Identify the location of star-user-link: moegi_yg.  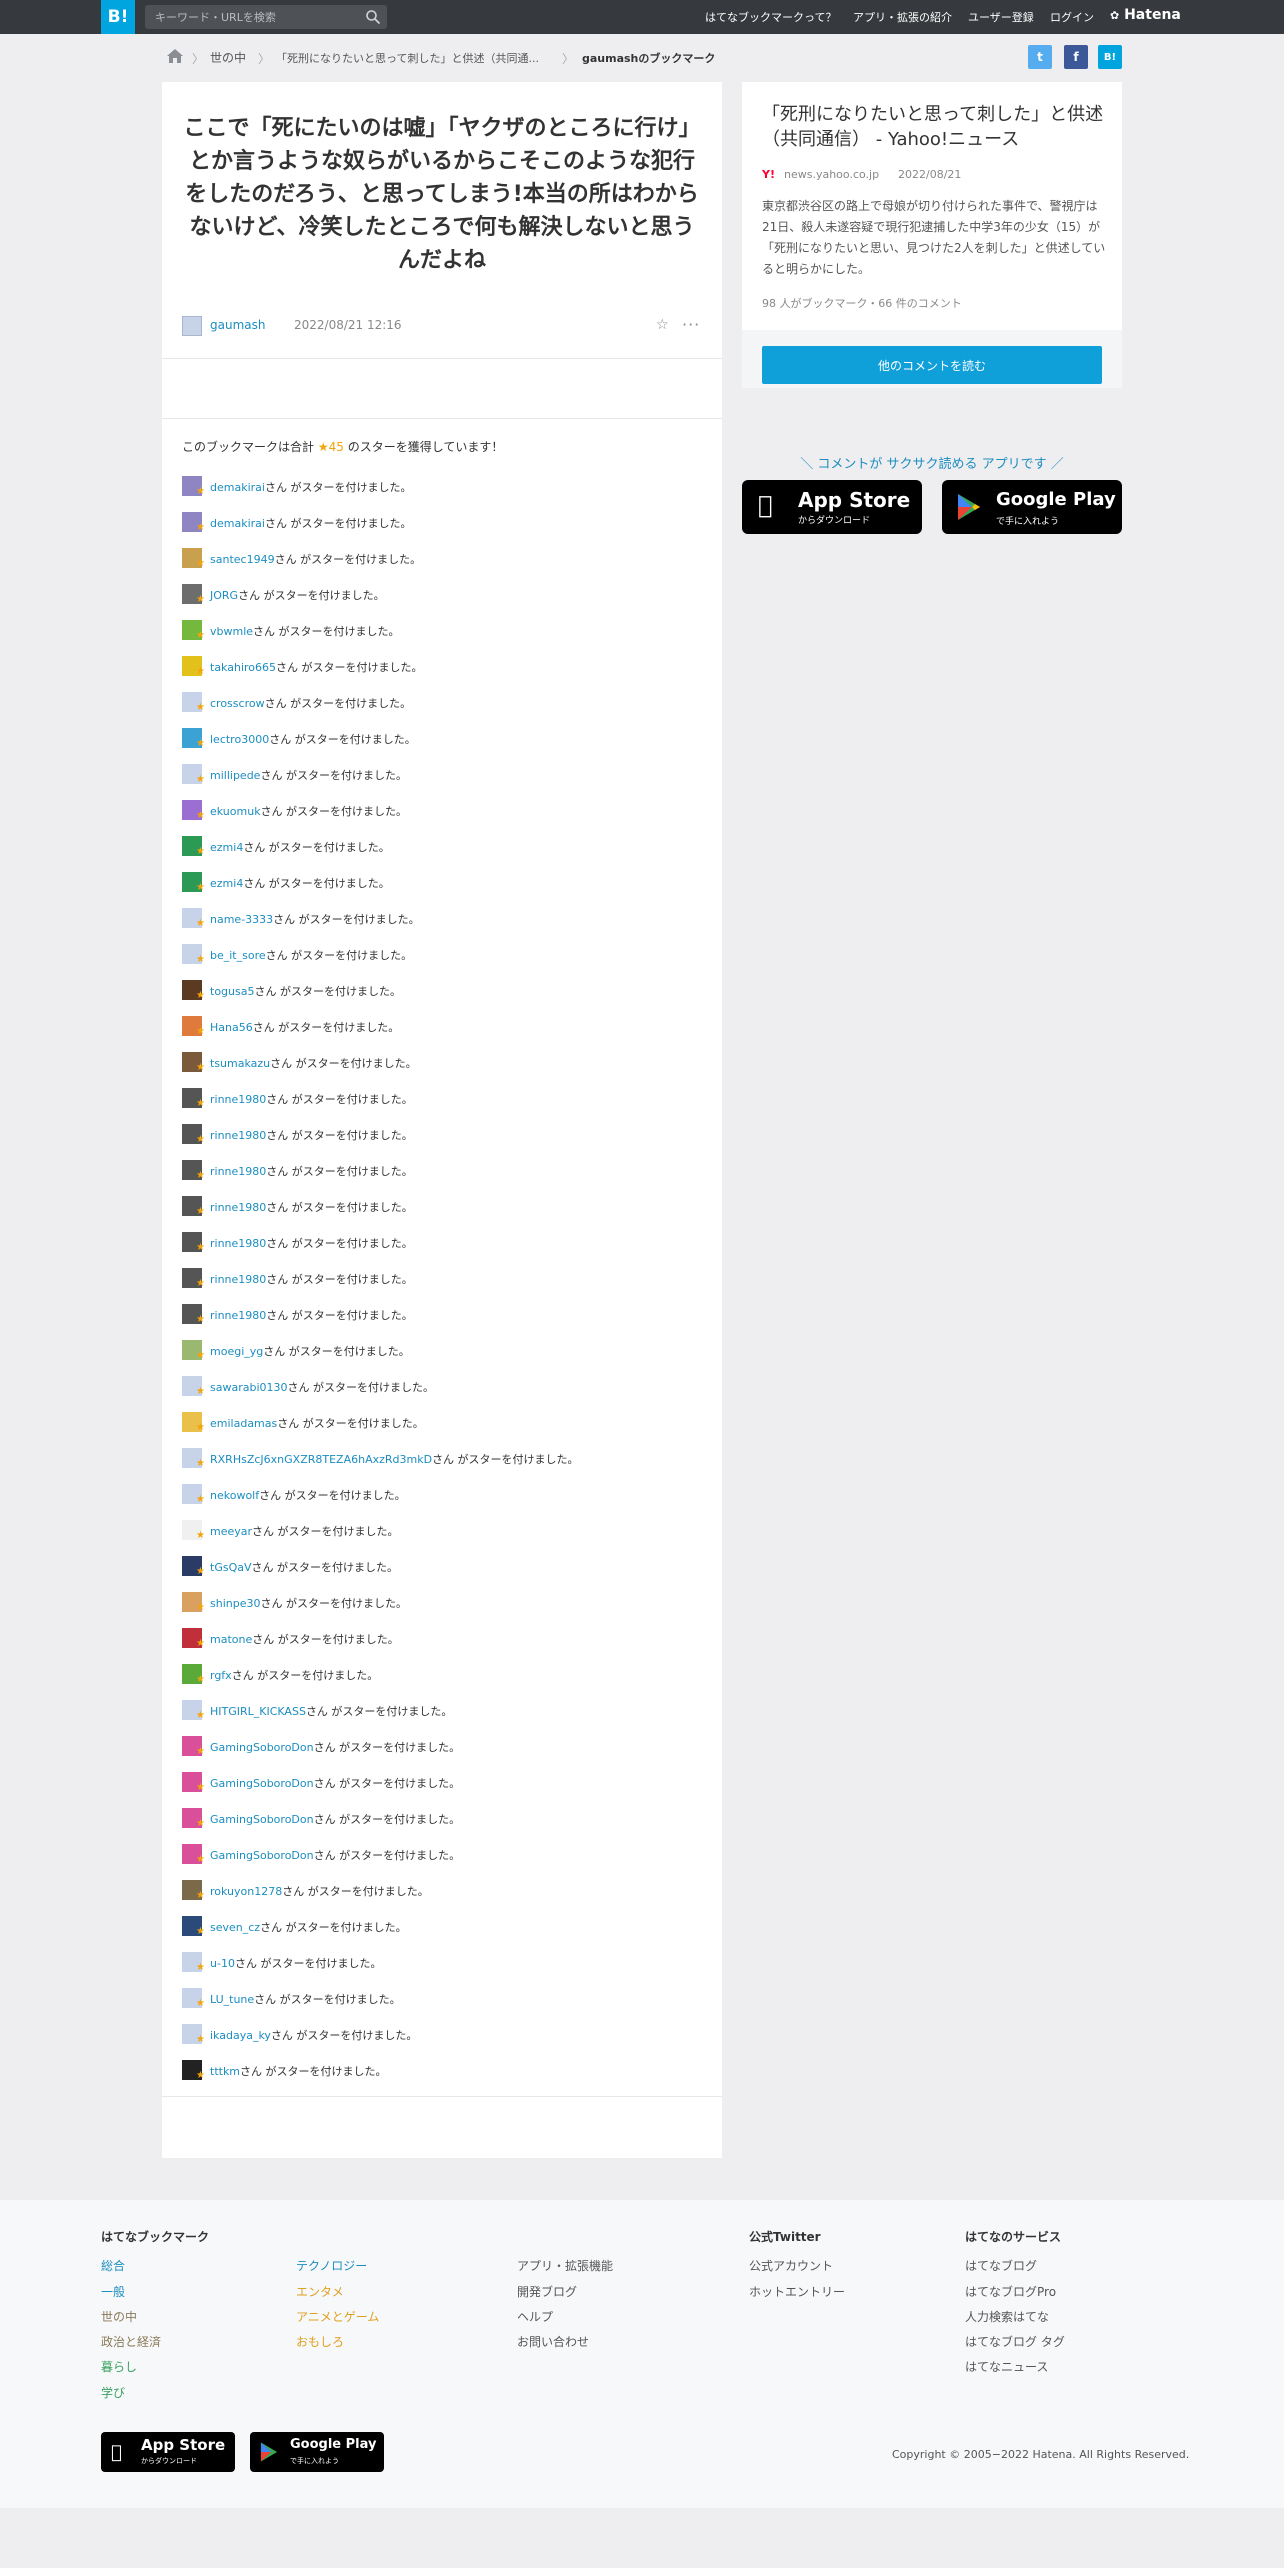
(236, 1351).